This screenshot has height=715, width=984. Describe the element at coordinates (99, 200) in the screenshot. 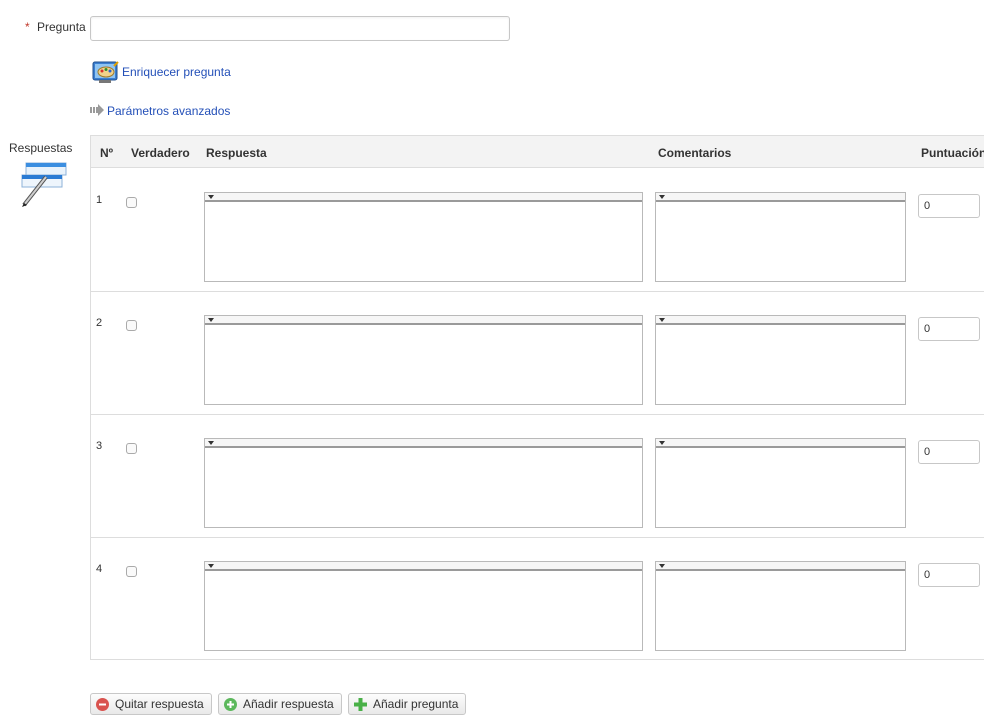

I see `row-number: 1` at that location.